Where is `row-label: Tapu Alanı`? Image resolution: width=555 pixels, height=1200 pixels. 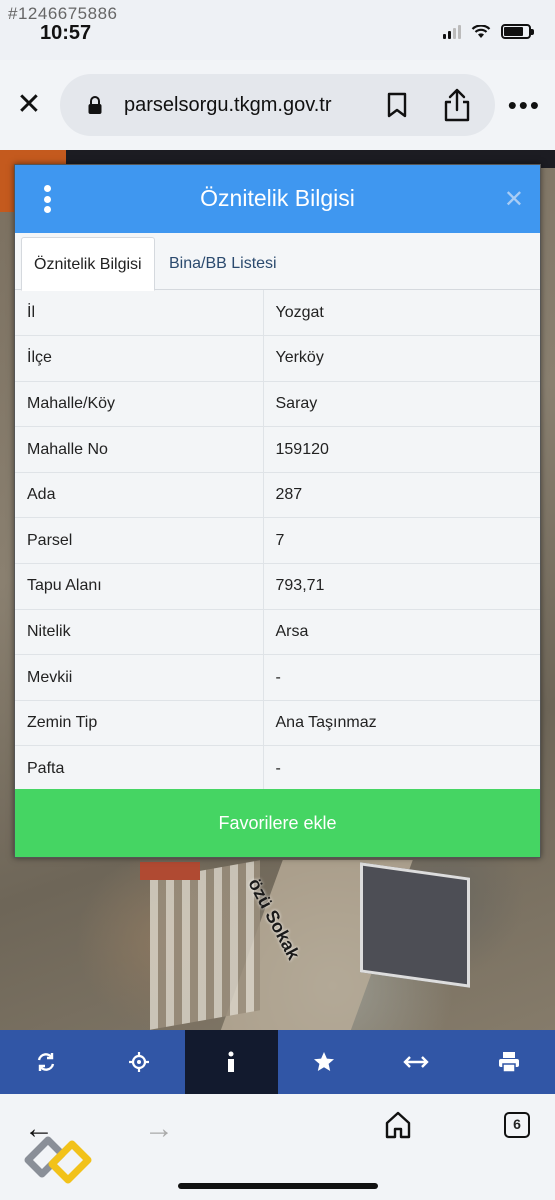
row-label: Tapu Alanı is located at coordinates (139, 586).